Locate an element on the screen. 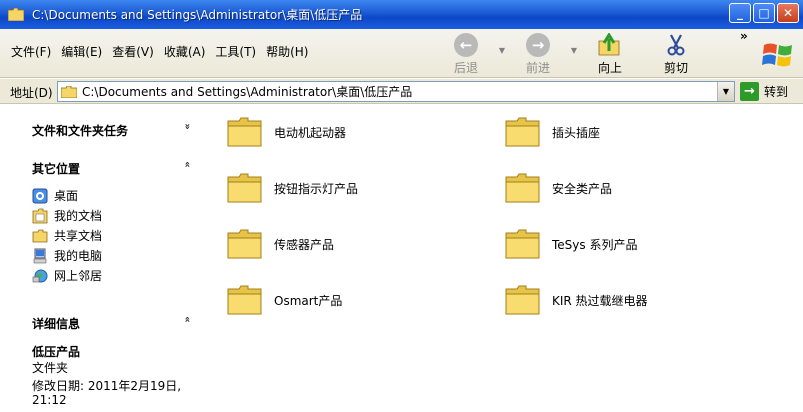 The image size is (803, 412). toolbar-more-chevron: » is located at coordinates (744, 36).